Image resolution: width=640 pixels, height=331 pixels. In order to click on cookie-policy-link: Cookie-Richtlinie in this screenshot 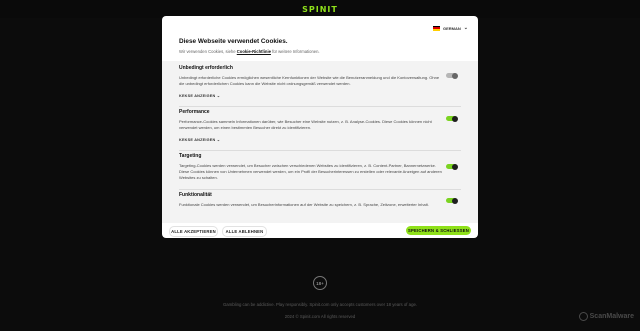, I will do `click(254, 51)`.